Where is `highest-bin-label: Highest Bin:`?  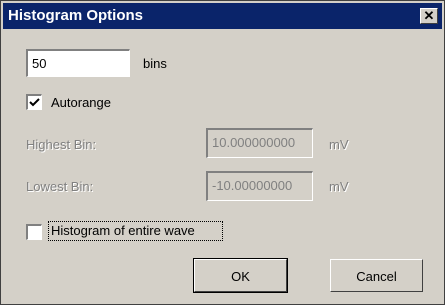
highest-bin-label: Highest Bin: is located at coordinates (61, 144).